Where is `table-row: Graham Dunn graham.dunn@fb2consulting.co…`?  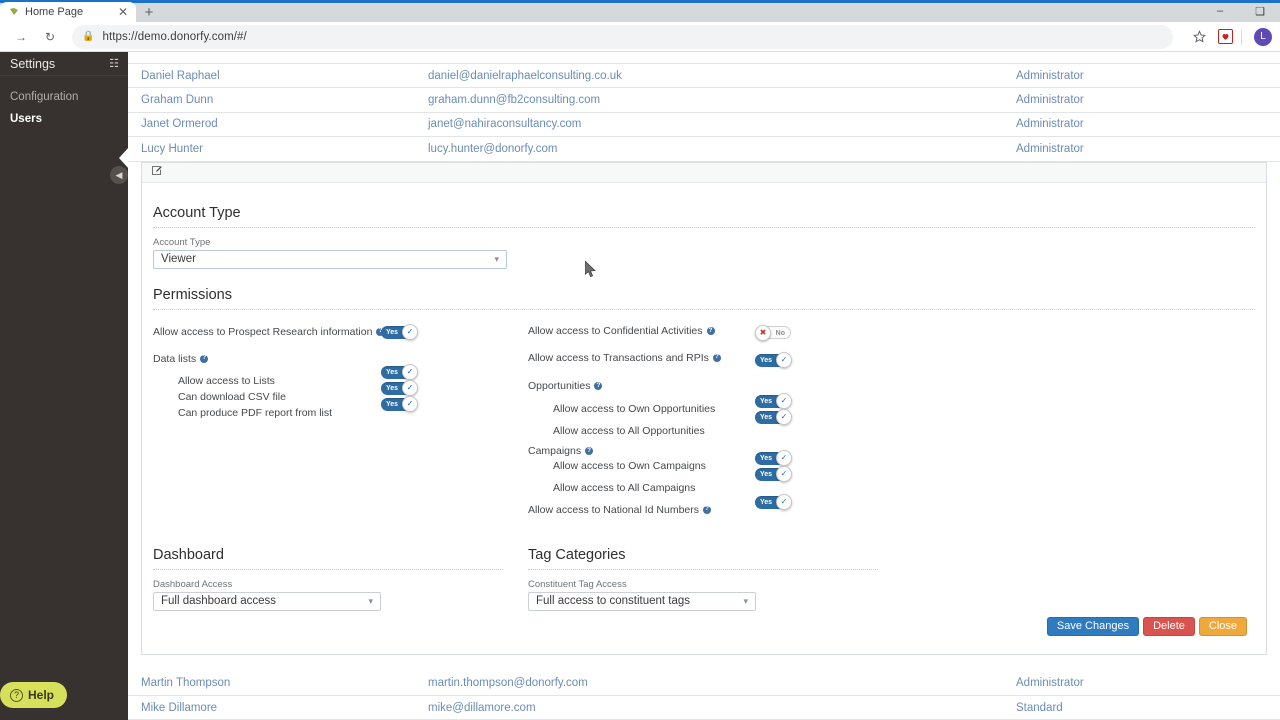 table-row: Graham Dunn graham.dunn@fb2consulting.co… is located at coordinates (704, 100).